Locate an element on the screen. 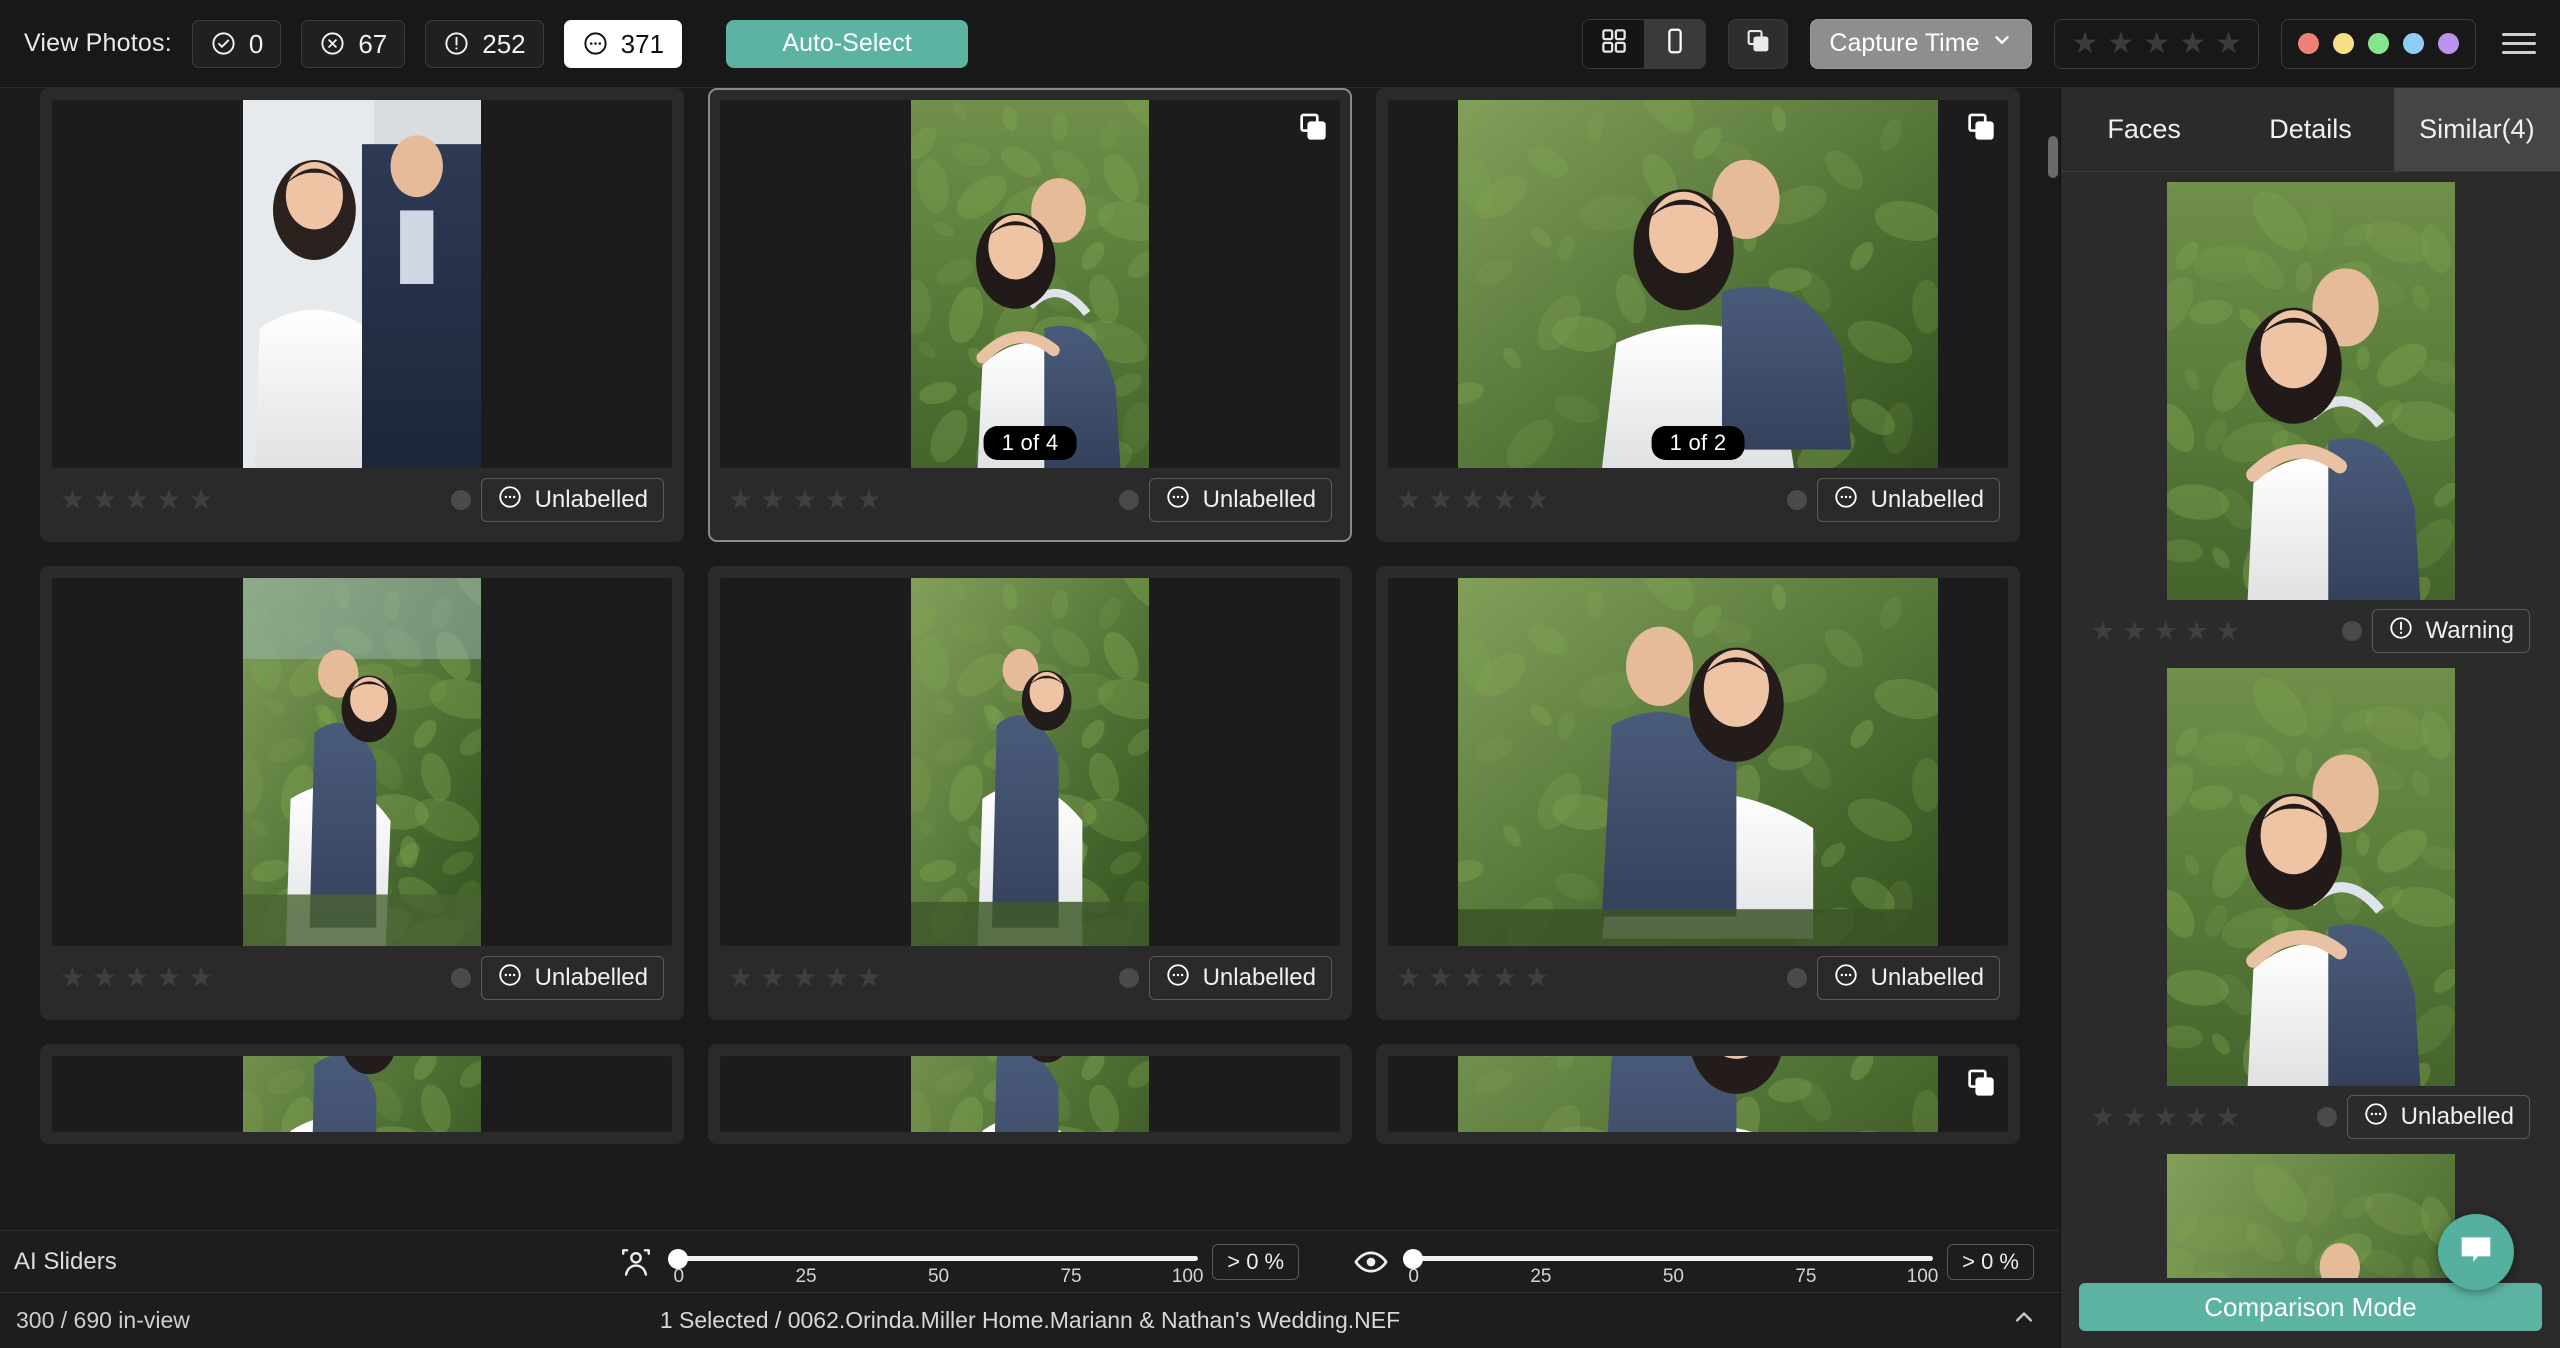 Image resolution: width=2560 pixels, height=1348 pixels. photo-card: 1 of 2 ★ ★ ★ ★ ★ Unlabelled is located at coordinates (1698, 315).